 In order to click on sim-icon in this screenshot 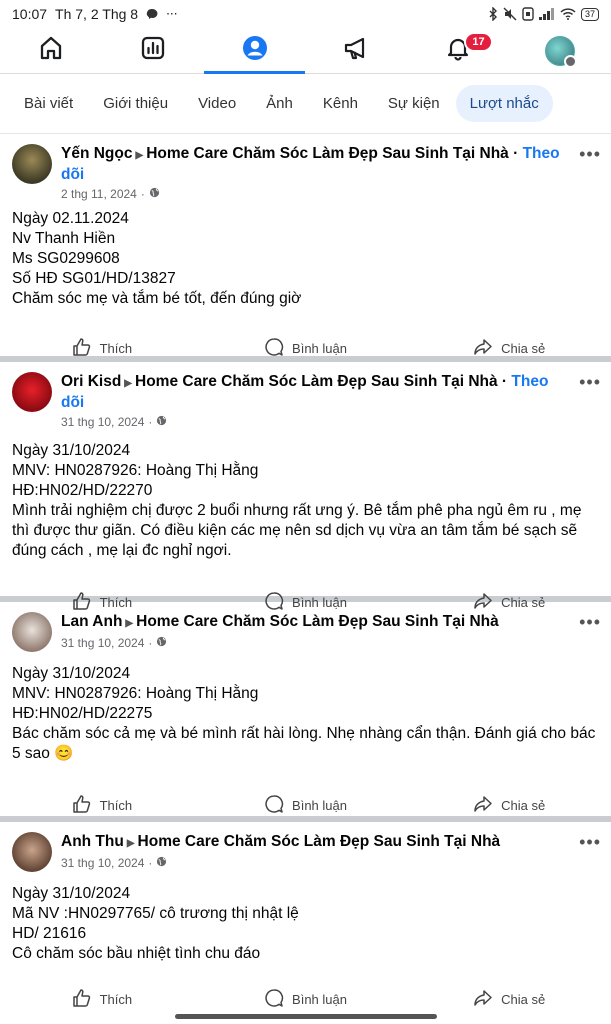, I will do `click(528, 14)`.